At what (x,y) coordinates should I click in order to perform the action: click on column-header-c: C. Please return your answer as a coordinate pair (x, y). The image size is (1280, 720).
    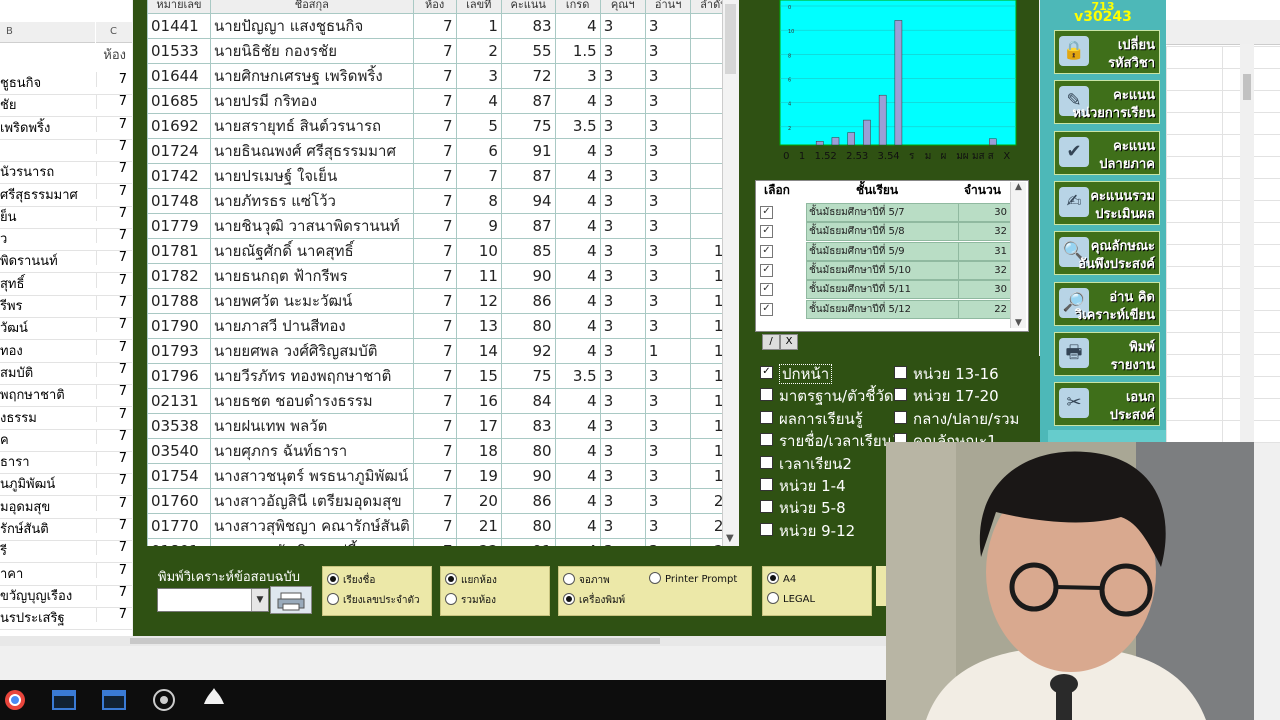
    Looking at the image, I should click on (114, 32).